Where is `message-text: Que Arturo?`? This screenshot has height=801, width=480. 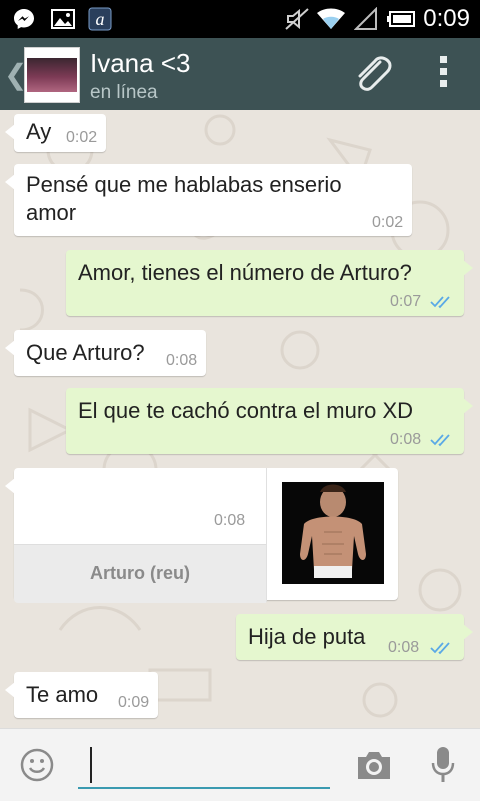 message-text: Que Arturo? is located at coordinates (85, 352).